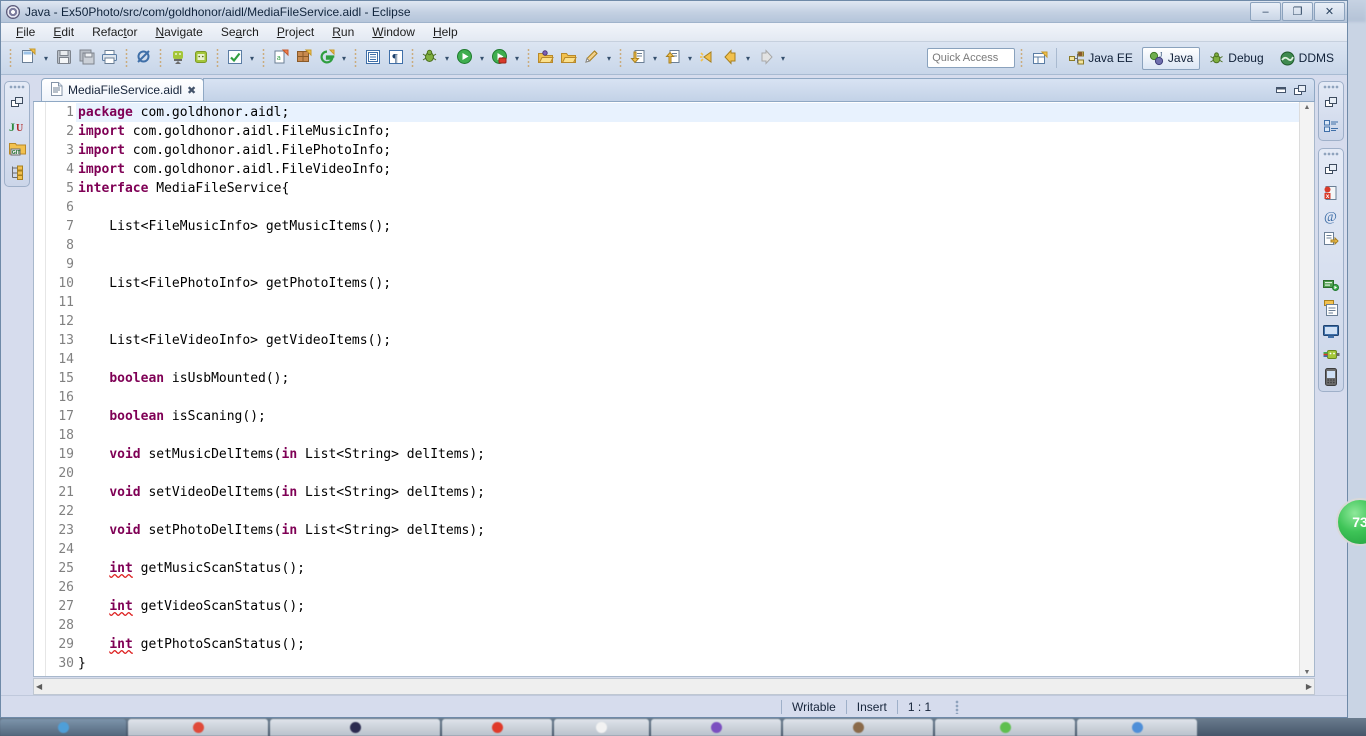 This screenshot has width=1366, height=736. Describe the element at coordinates (687, 188) in the screenshot. I see `code-line: interface MediaFileService{` at that location.